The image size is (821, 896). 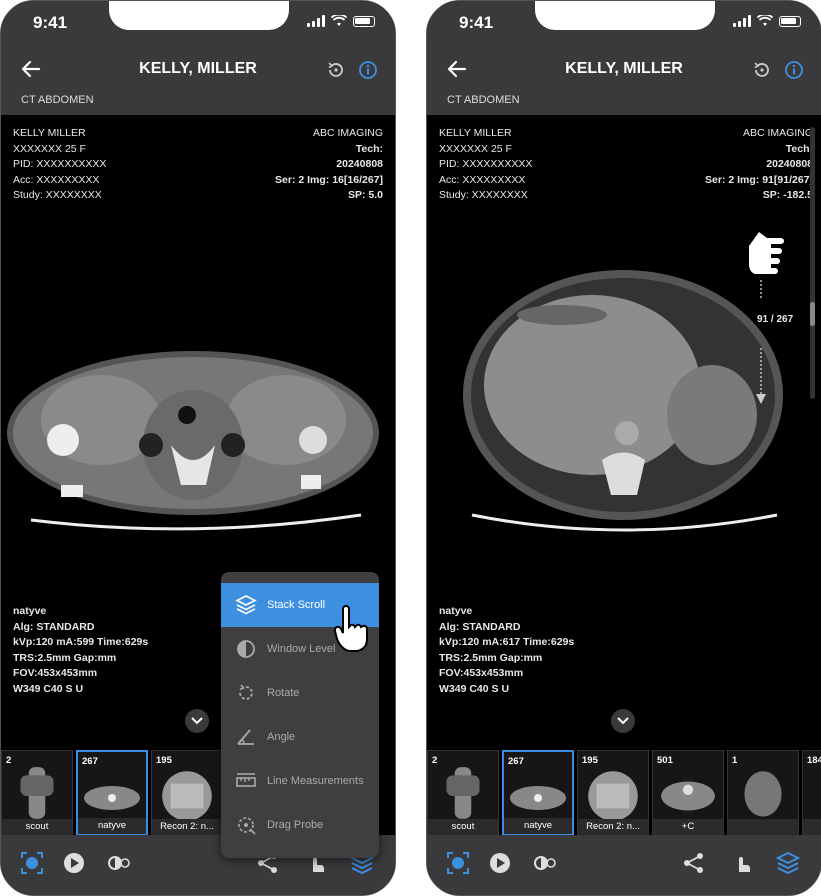 What do you see at coordinates (483, 100) in the screenshot?
I see `study-description: CT ABDOMEN` at bounding box center [483, 100].